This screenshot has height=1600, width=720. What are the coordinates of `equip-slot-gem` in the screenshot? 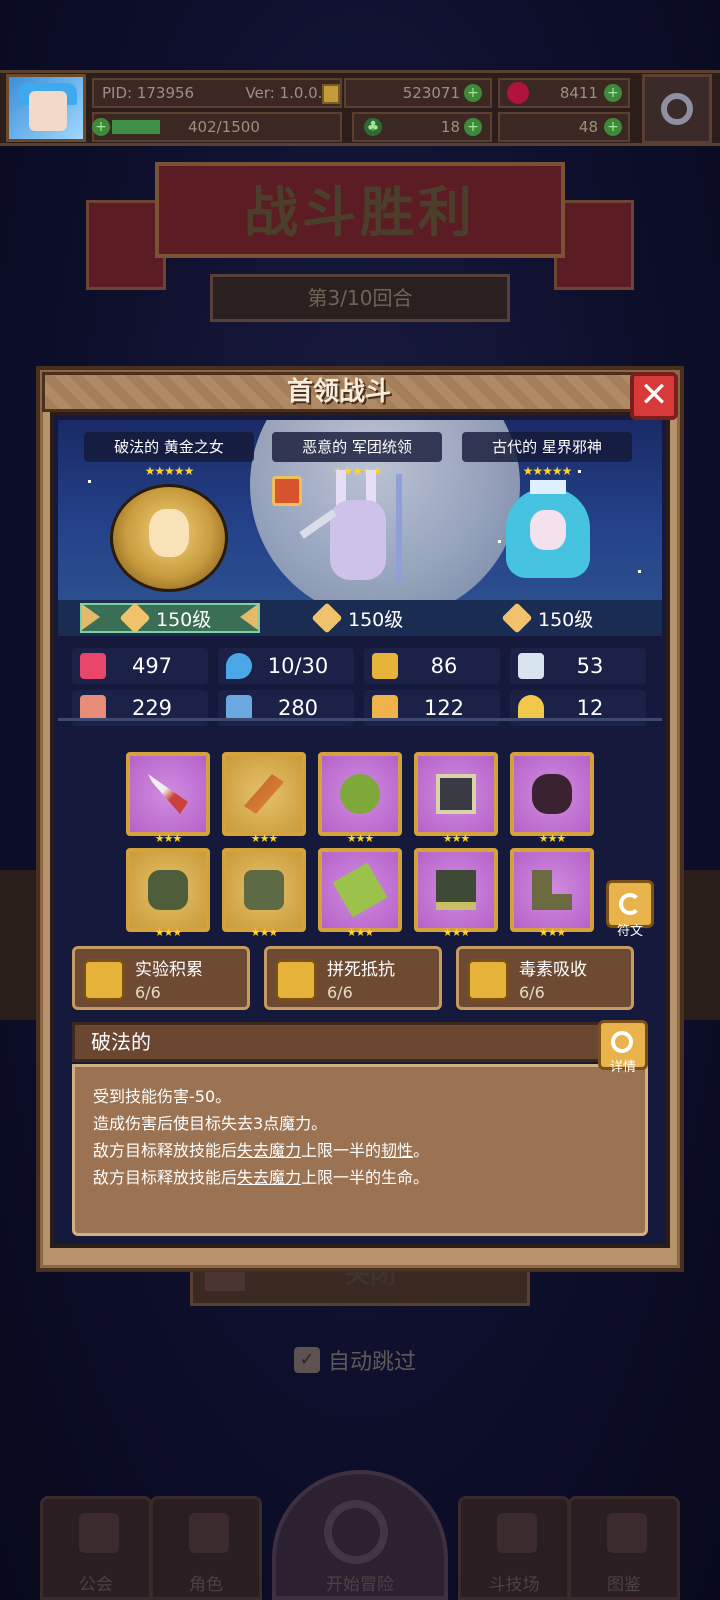 It's located at (456, 794).